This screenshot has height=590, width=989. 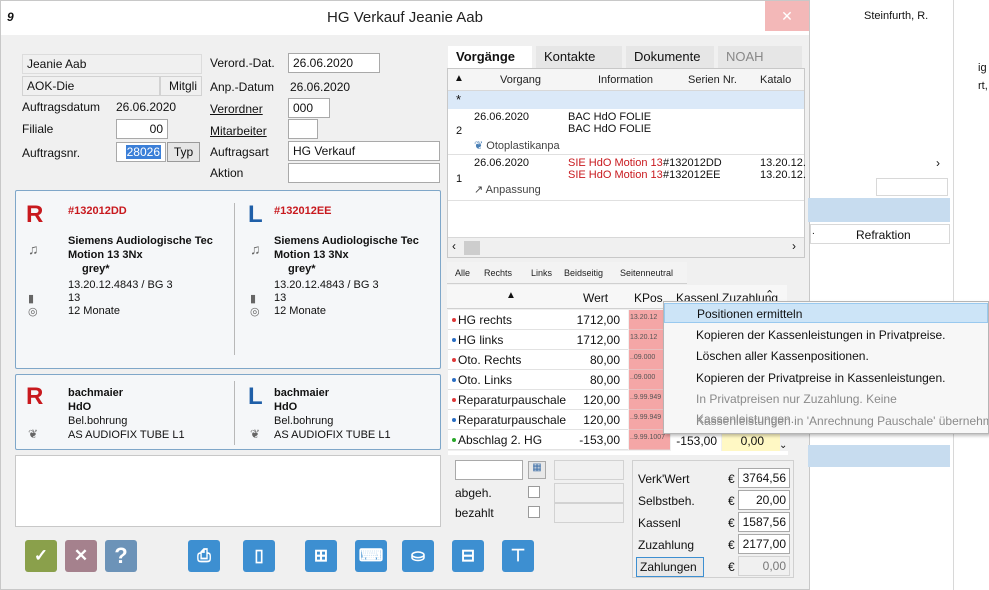 I want to click on help-button: ?, so click(x=121, y=556).